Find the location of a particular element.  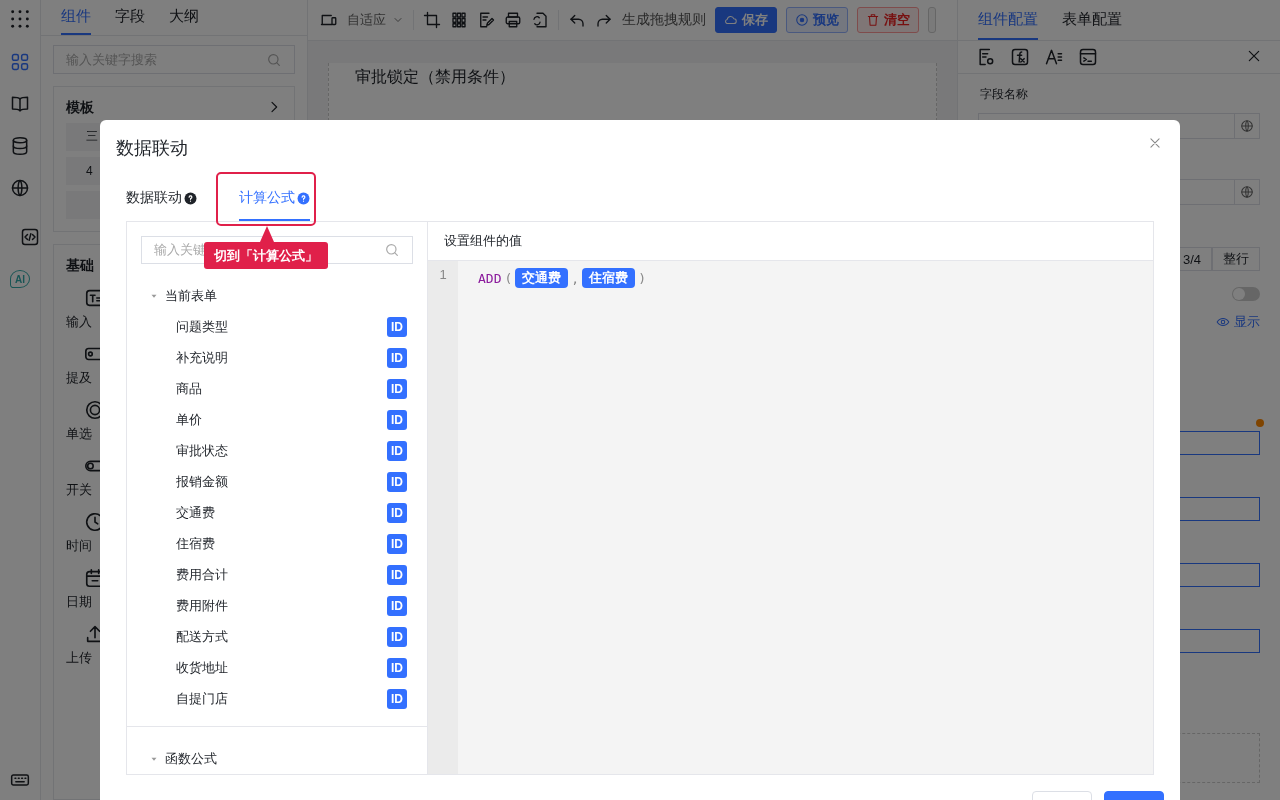

field-item: 补充说明 is located at coordinates (202, 357).